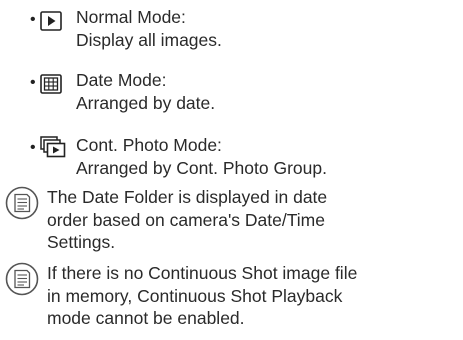 This screenshot has width=463, height=340. I want to click on note-line: order based on camera's Date/Time, so click(186, 219).